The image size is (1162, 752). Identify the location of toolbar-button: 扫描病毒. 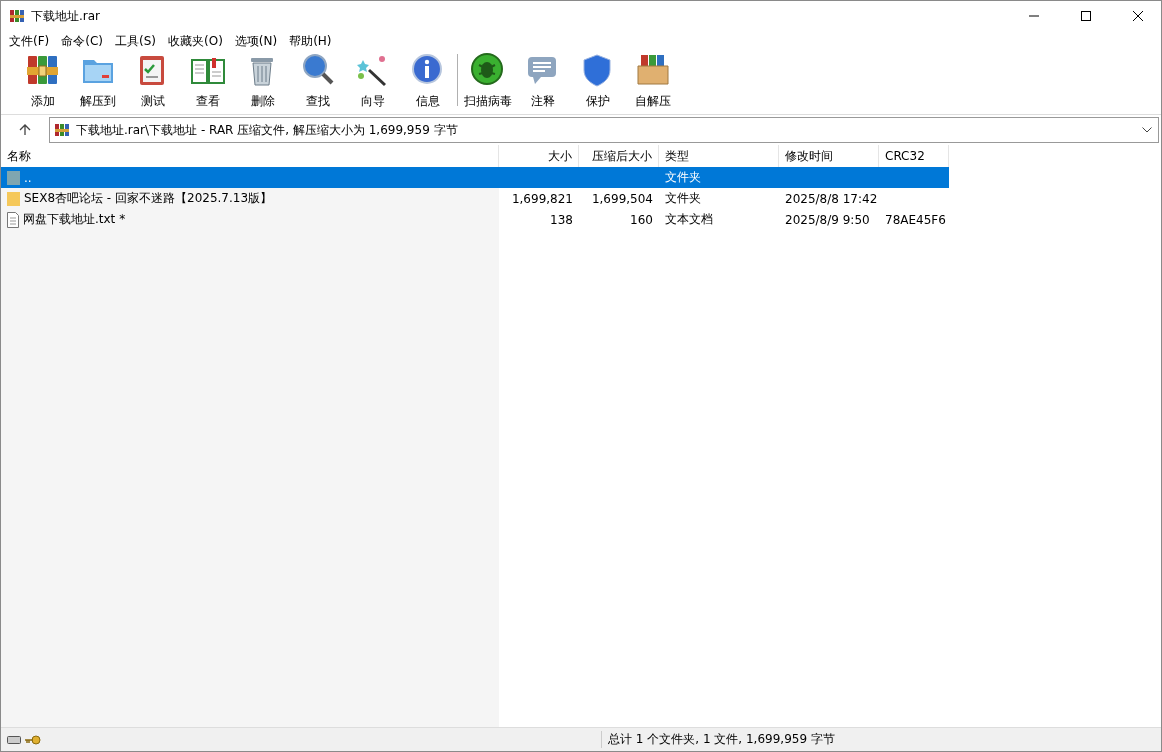
(487, 81).